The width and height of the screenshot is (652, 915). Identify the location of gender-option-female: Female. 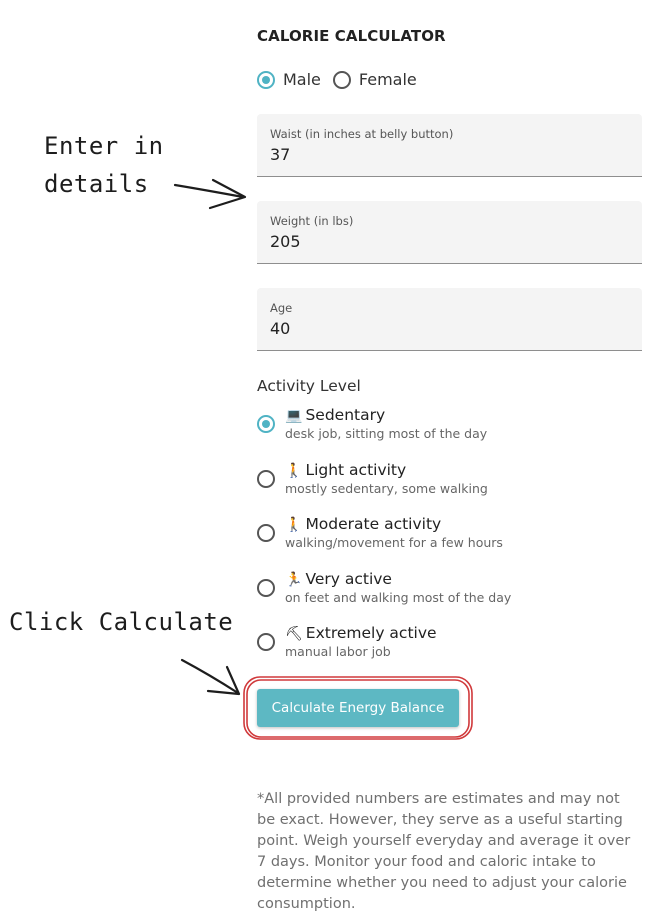
(374, 79).